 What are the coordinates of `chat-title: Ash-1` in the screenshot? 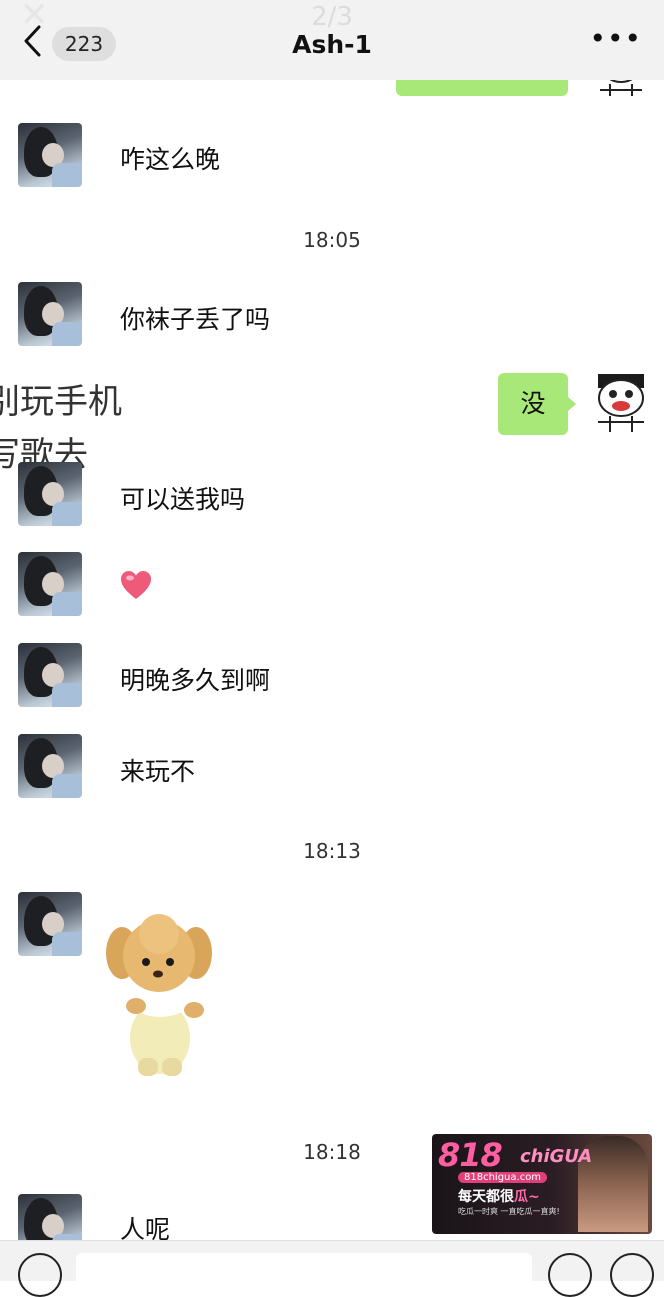 It's located at (332, 44).